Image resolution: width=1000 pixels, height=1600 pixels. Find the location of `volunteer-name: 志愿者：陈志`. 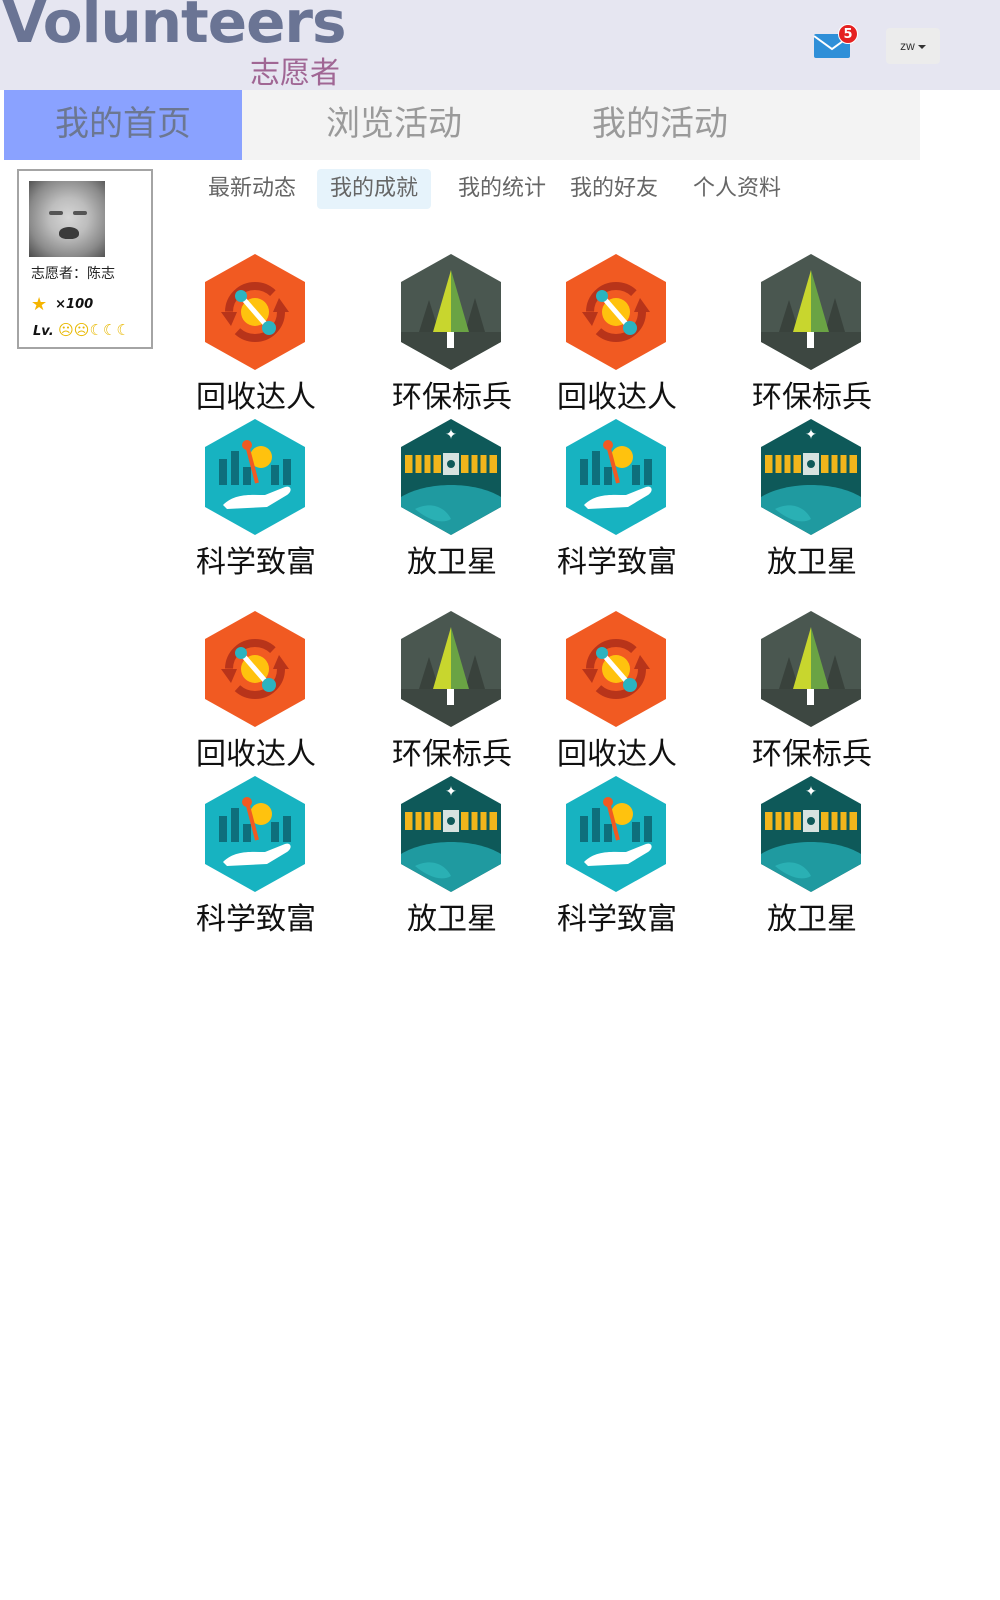

volunteer-name: 志愿者：陈志 is located at coordinates (73, 274).